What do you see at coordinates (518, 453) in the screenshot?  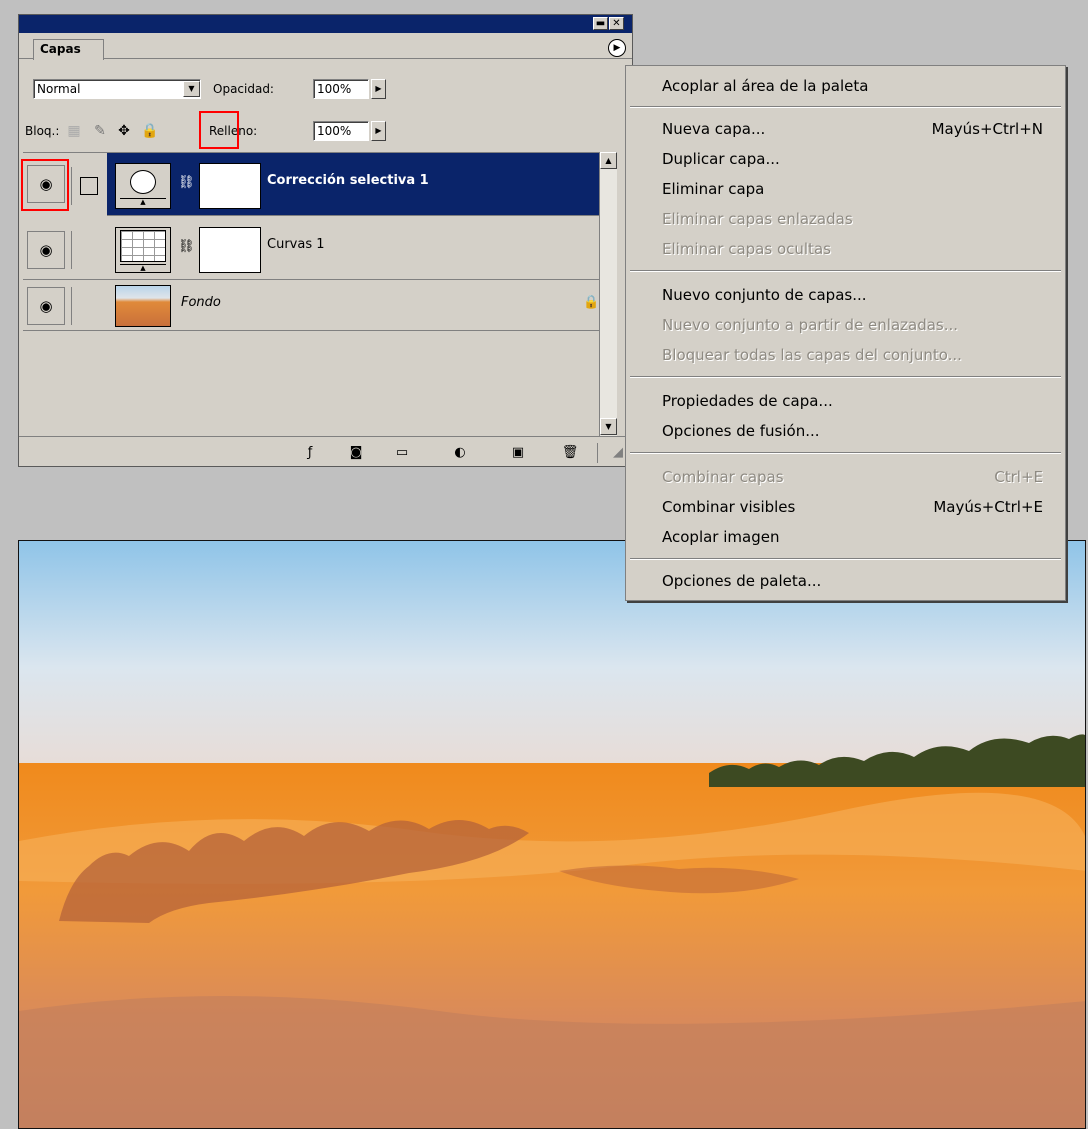 I see `new-layer-icon: ▣` at bounding box center [518, 453].